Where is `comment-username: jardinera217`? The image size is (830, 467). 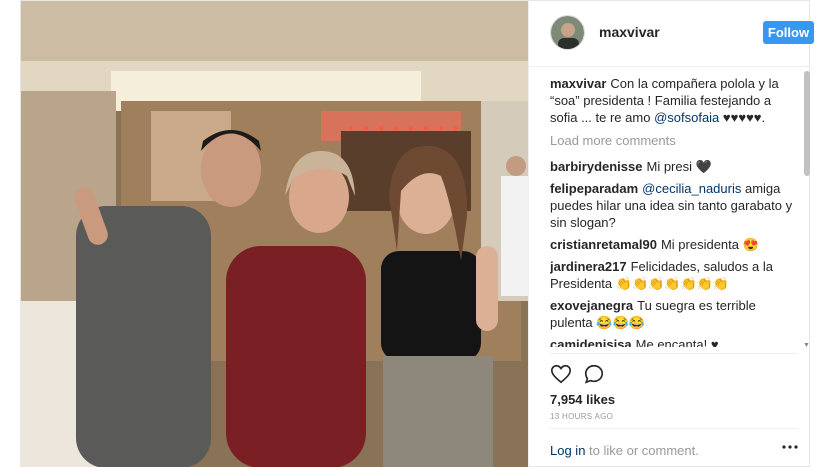 comment-username: jardinera217 is located at coordinates (588, 266).